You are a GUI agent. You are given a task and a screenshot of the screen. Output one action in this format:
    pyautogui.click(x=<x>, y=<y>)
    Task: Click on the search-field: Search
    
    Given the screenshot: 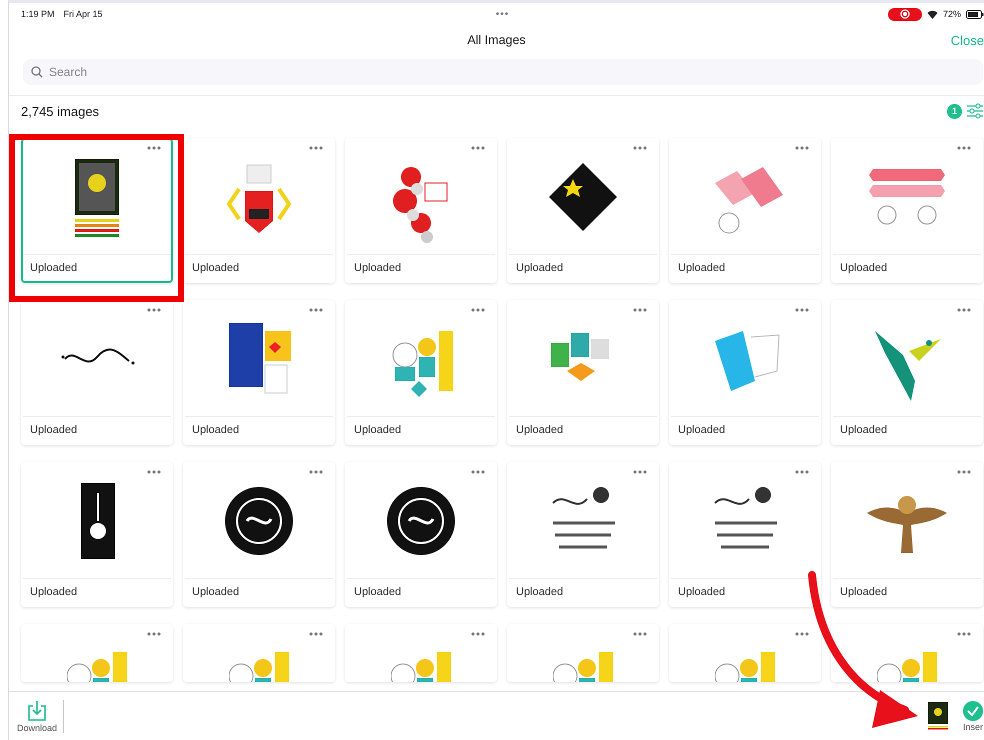 What is the action you would take?
    pyautogui.click(x=503, y=72)
    